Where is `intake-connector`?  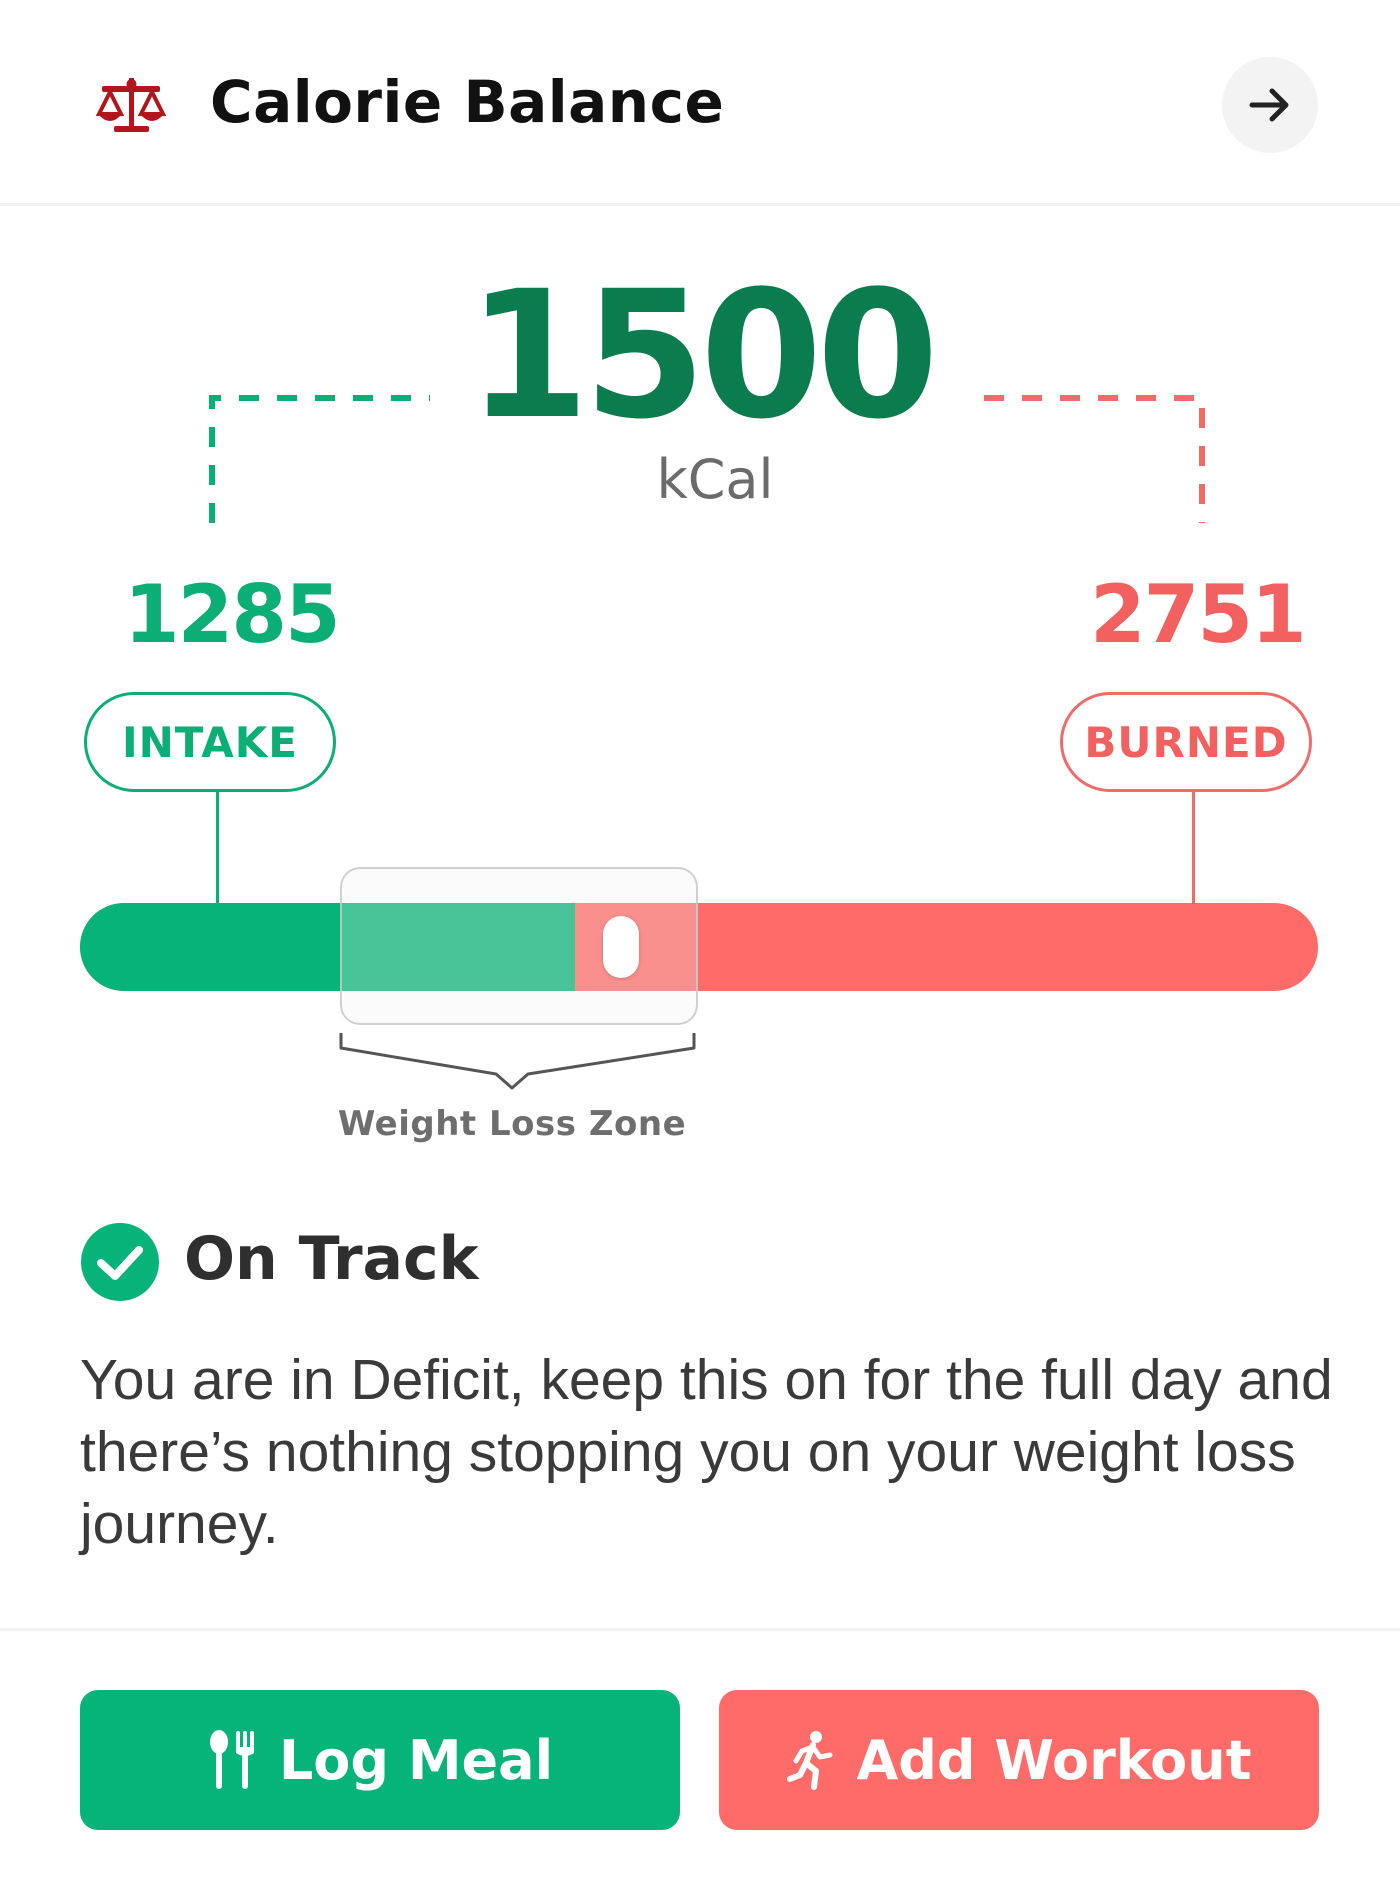
intake-connector is located at coordinates (217, 848).